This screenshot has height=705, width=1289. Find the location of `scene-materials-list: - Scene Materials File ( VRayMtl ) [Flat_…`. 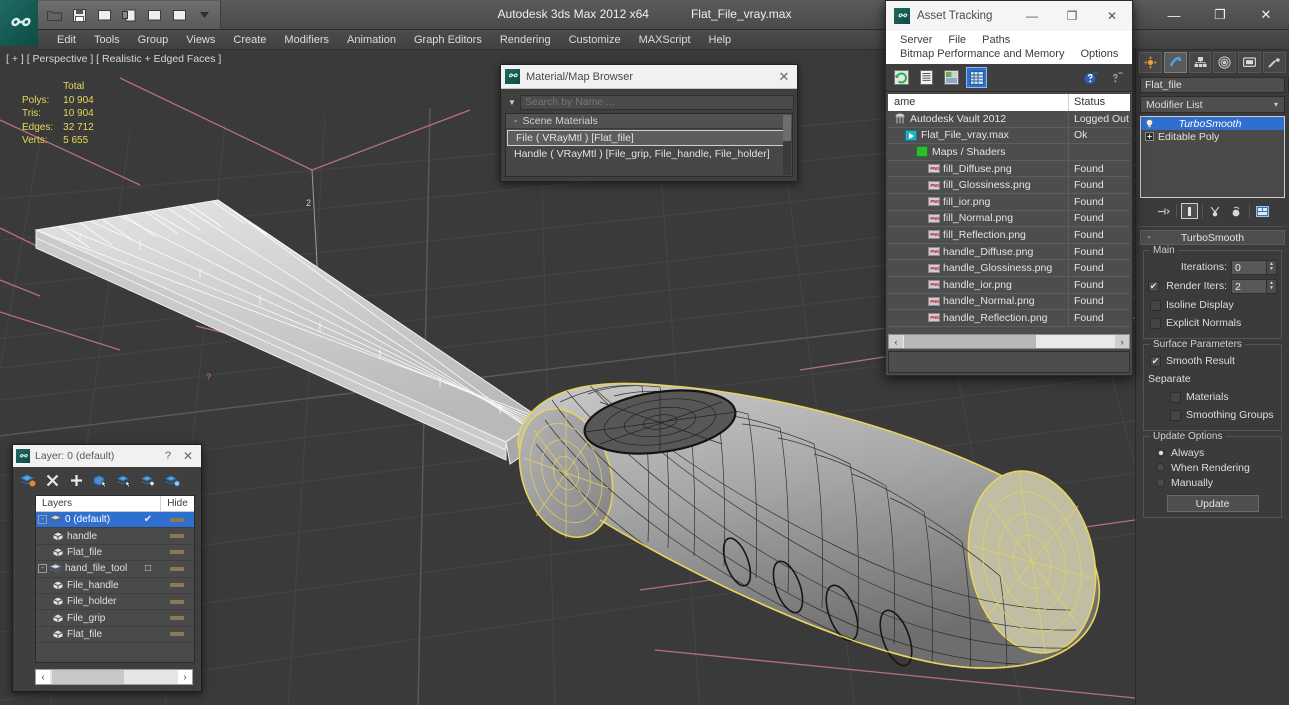

scene-materials-list: - Scene Materials File ( VRayMtl ) [Flat_… is located at coordinates (649, 145).